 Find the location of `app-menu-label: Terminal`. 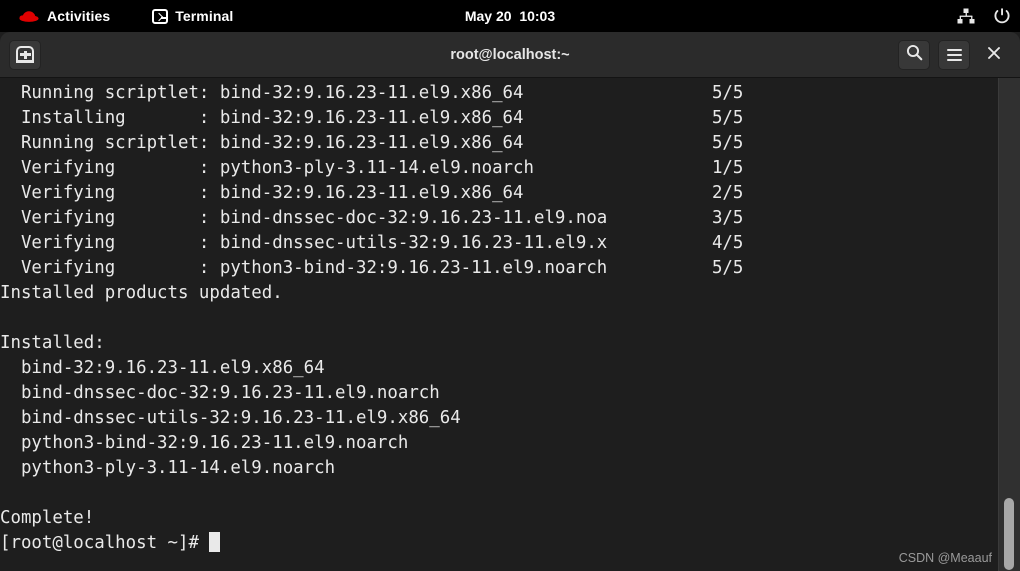

app-menu-label: Terminal is located at coordinates (204, 16).